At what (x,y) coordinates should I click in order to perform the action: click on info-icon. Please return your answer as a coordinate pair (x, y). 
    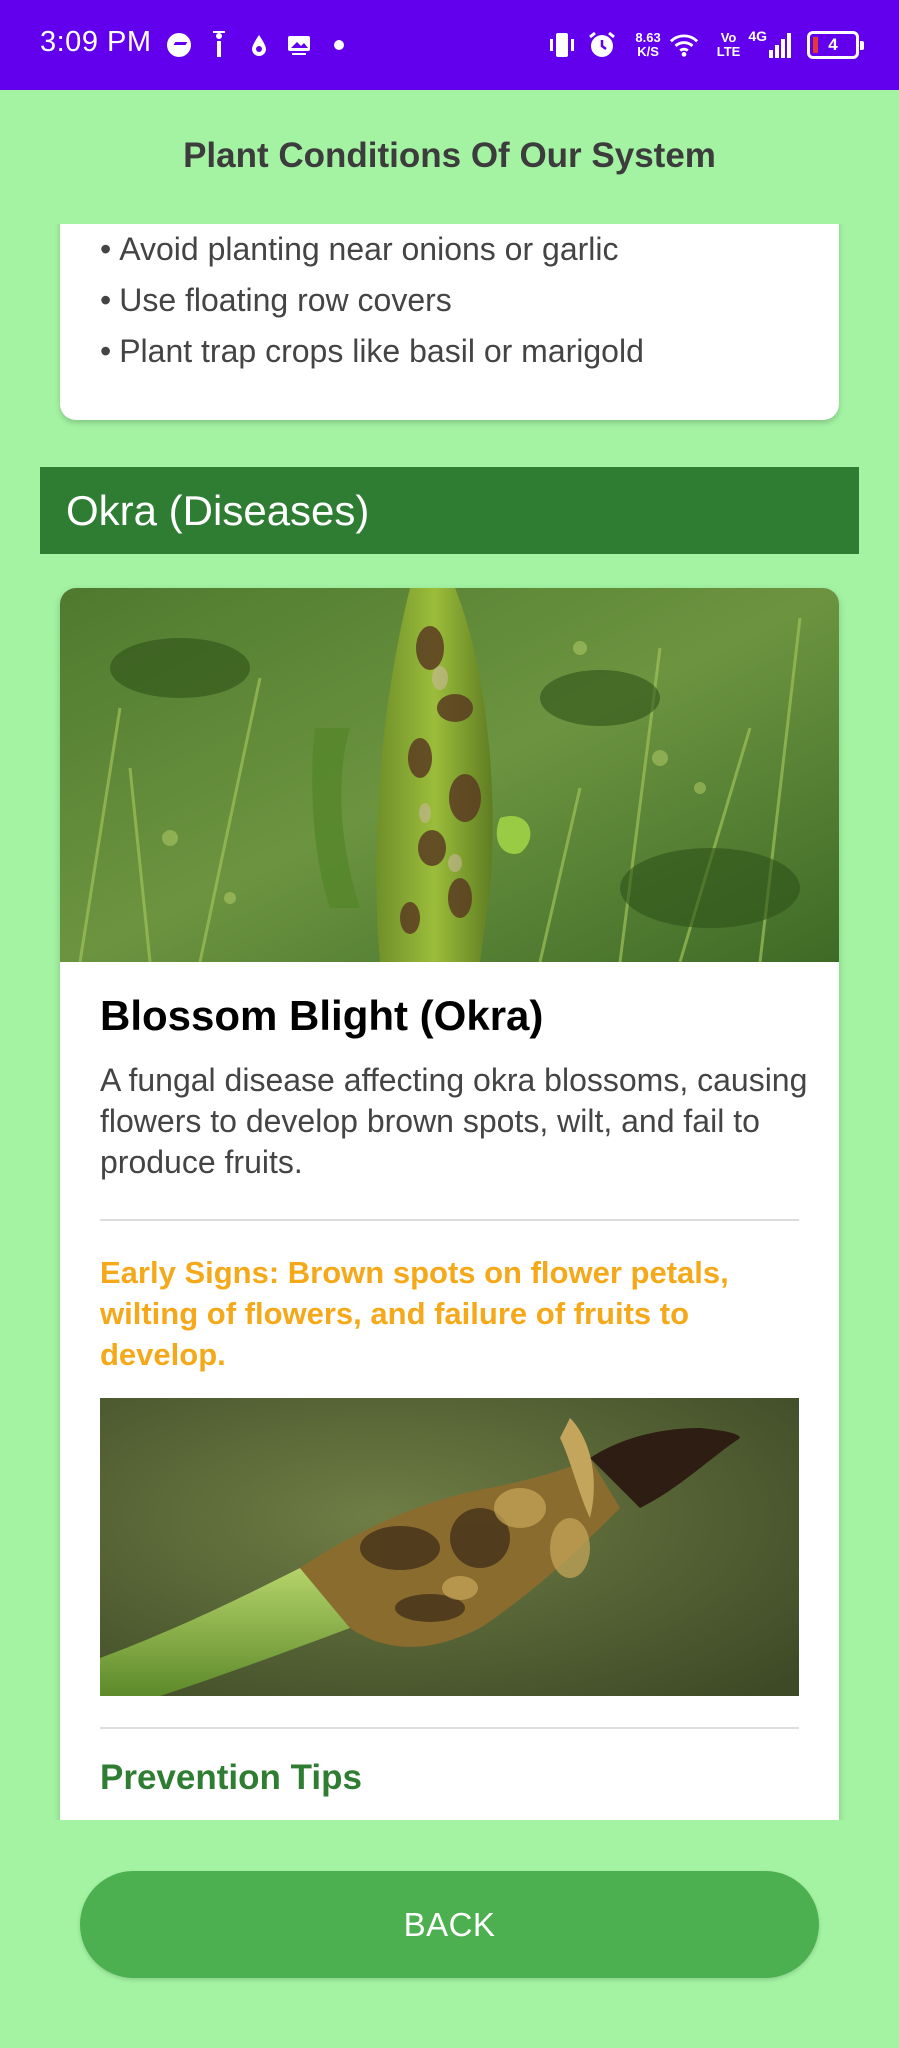
    Looking at the image, I should click on (219, 45).